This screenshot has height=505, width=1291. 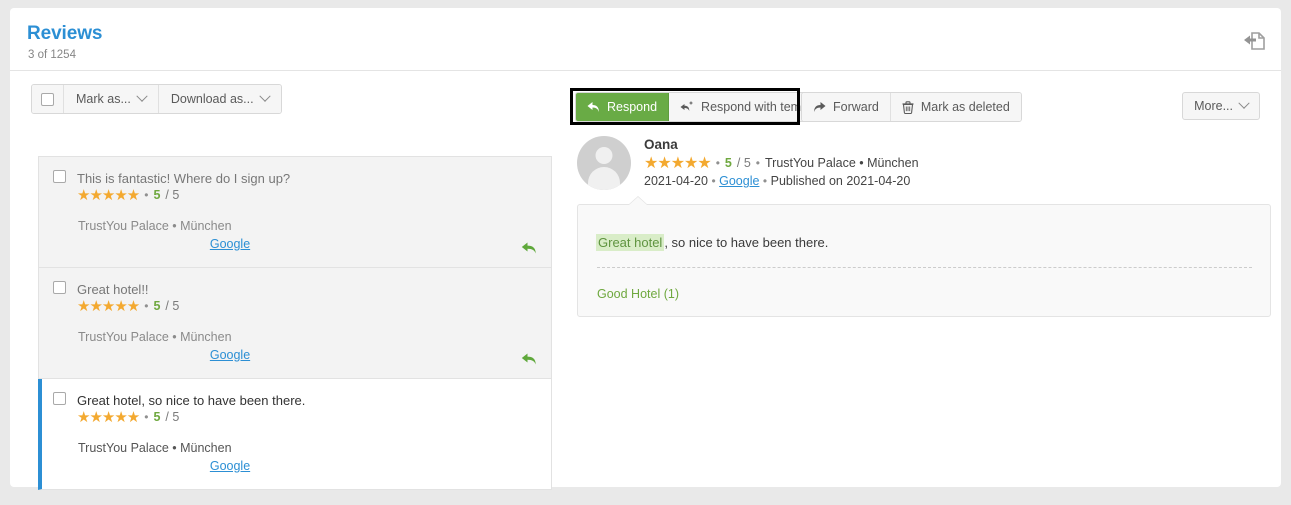 What do you see at coordinates (632, 107) in the screenshot?
I see `respond-label: Respond` at bounding box center [632, 107].